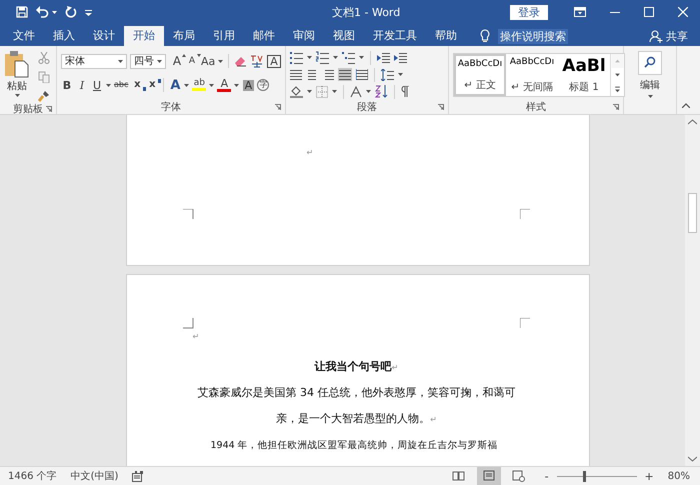  Describe the element at coordinates (446, 36) in the screenshot. I see `ribbon-tab: 帮助` at that location.